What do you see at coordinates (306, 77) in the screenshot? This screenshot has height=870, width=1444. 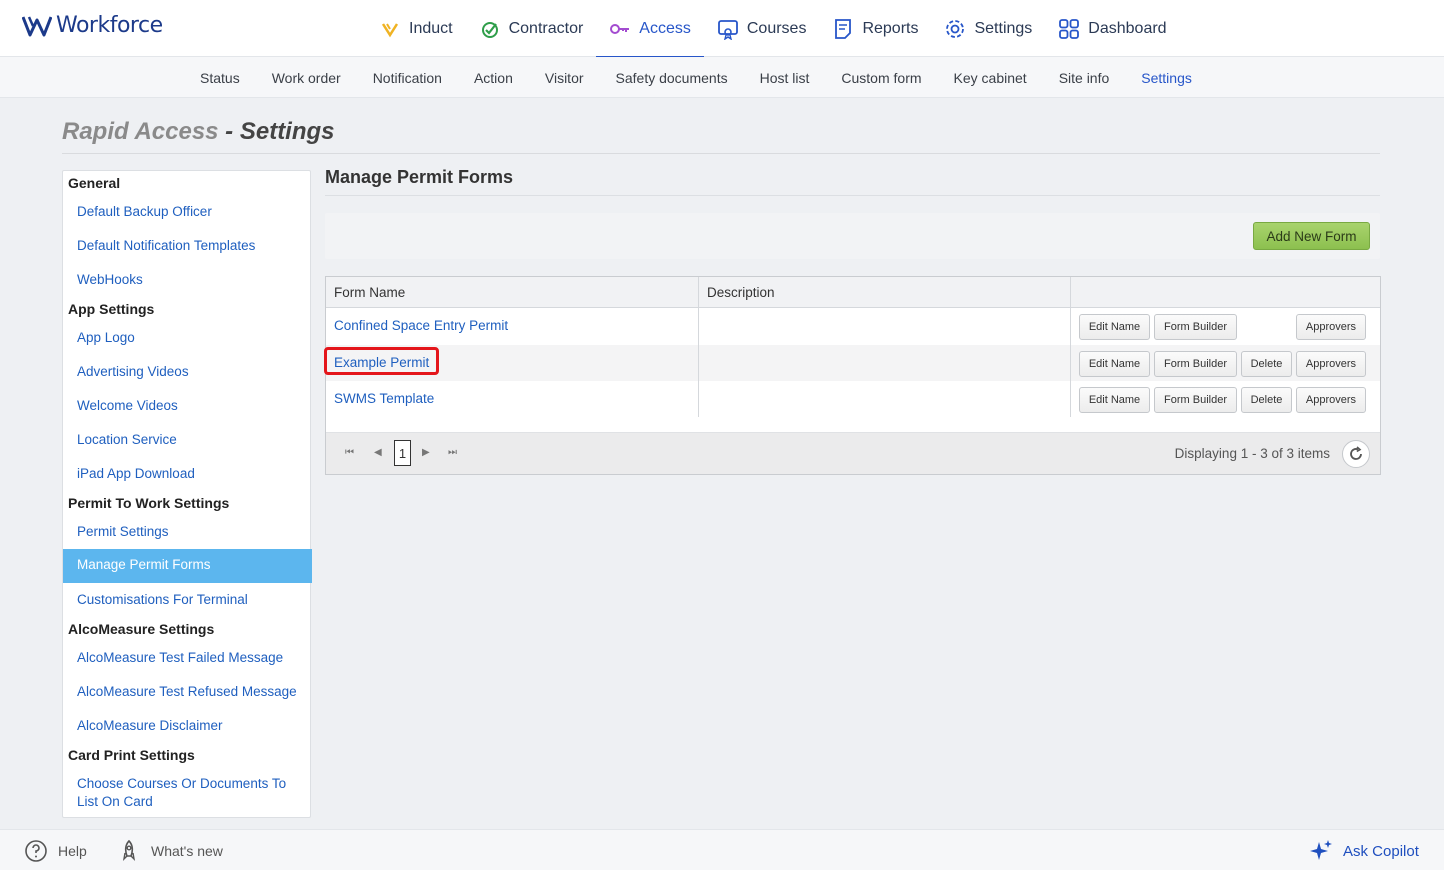 I see `sub-tab-work-order: Work order` at bounding box center [306, 77].